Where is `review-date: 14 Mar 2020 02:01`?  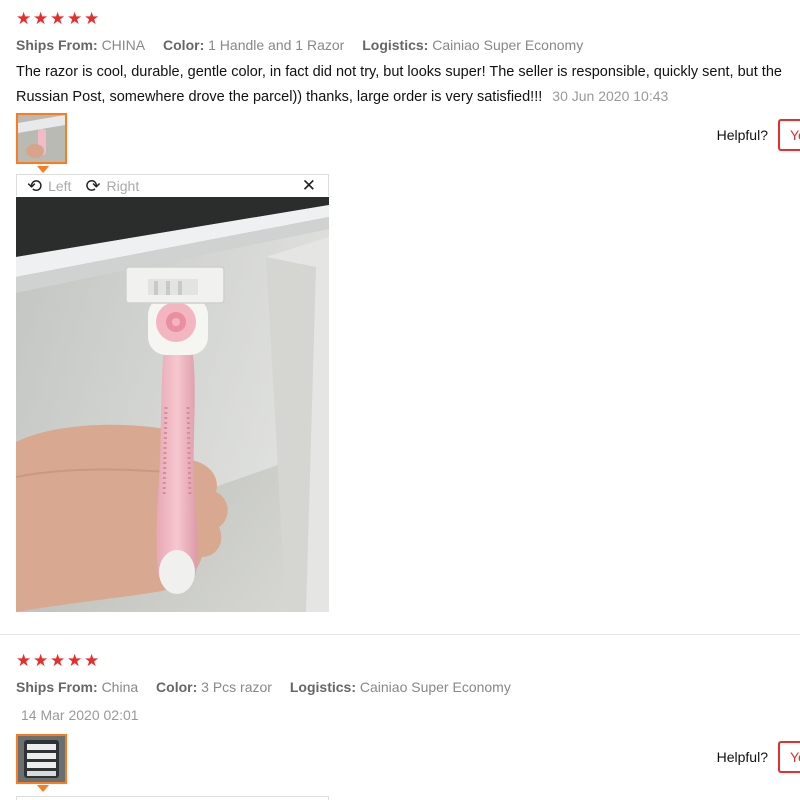
review-date: 14 Mar 2020 02:01 is located at coordinates (80, 715).